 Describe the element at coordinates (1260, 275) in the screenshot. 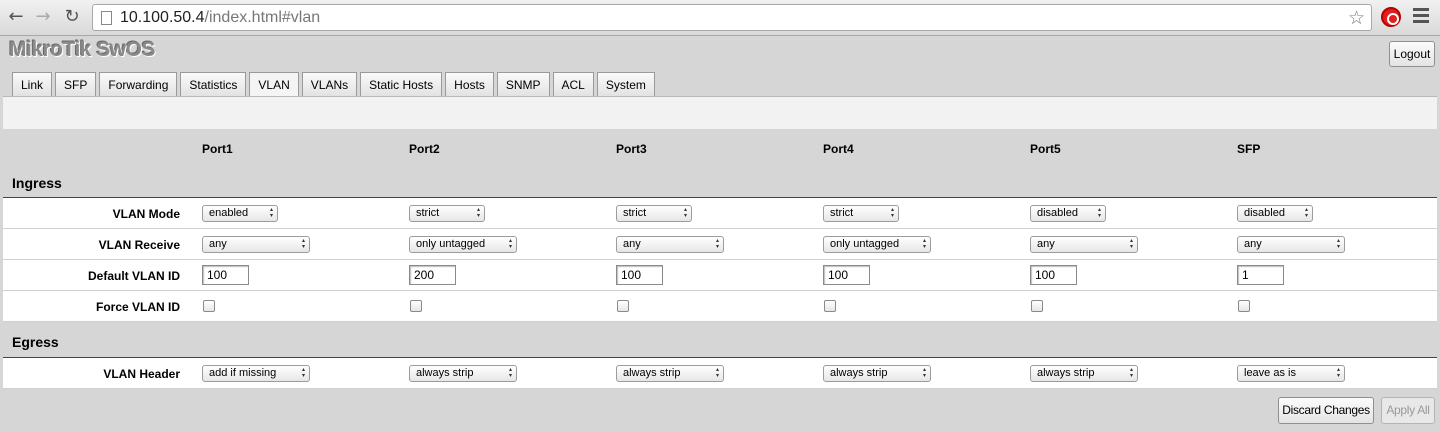

I see `default-vlan-id-input-sfp: 1` at that location.